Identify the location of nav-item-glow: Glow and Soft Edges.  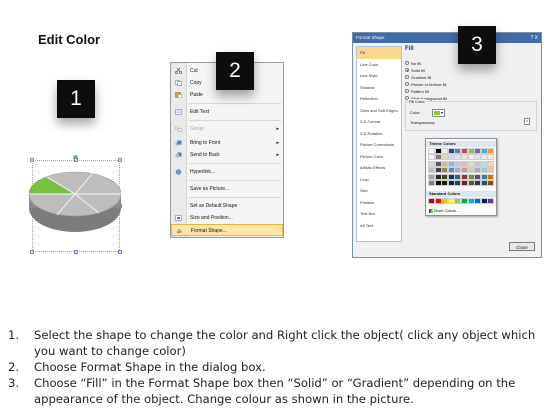
(379, 111).